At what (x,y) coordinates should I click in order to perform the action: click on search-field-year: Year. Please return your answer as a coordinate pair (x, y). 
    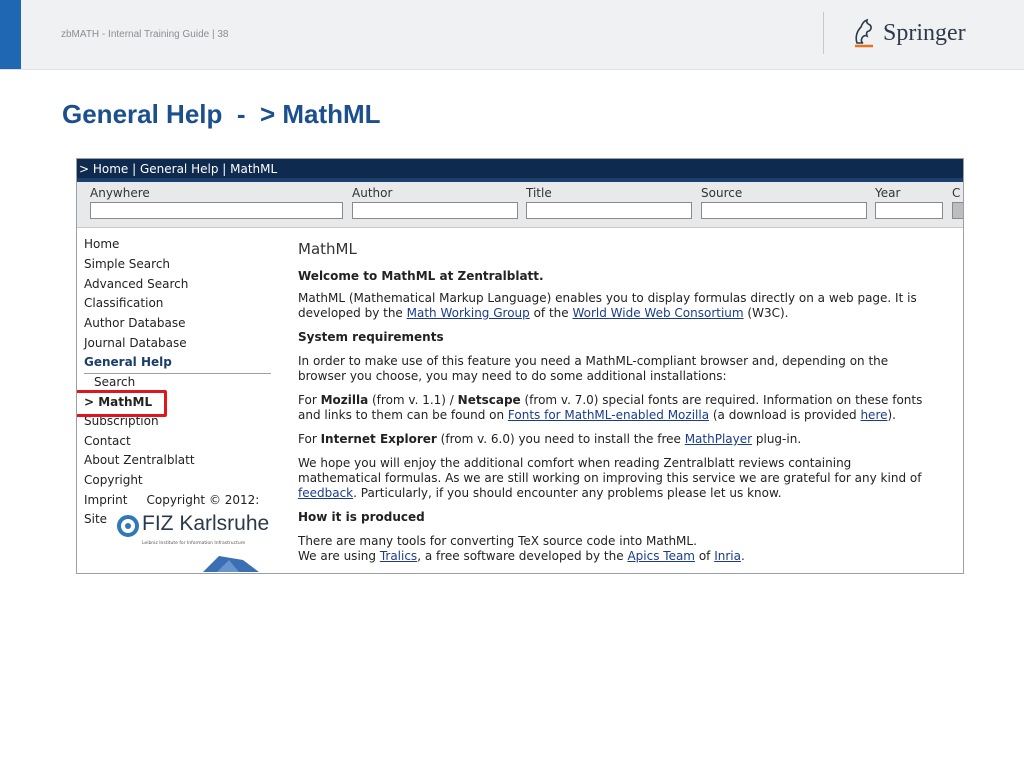
    Looking at the image, I should click on (909, 202).